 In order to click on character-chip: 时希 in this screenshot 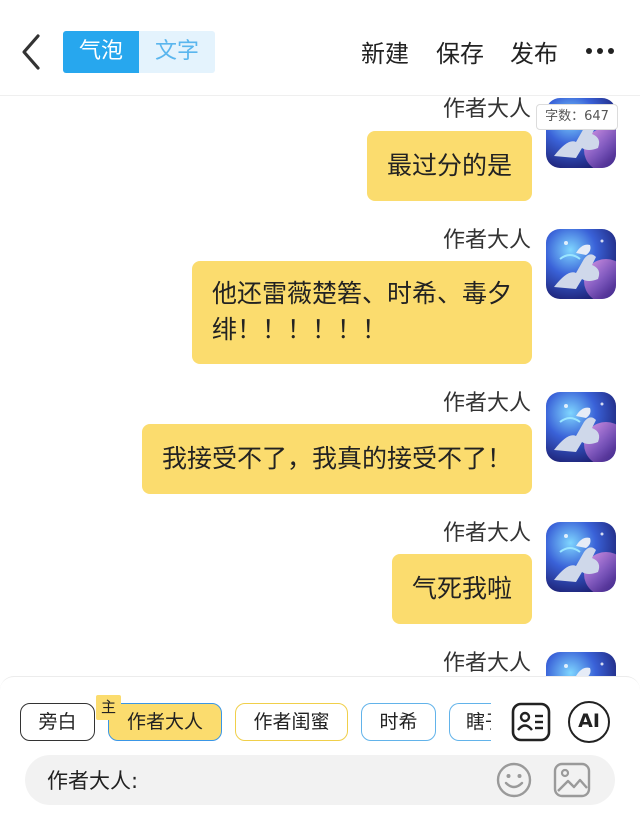, I will do `click(398, 722)`.